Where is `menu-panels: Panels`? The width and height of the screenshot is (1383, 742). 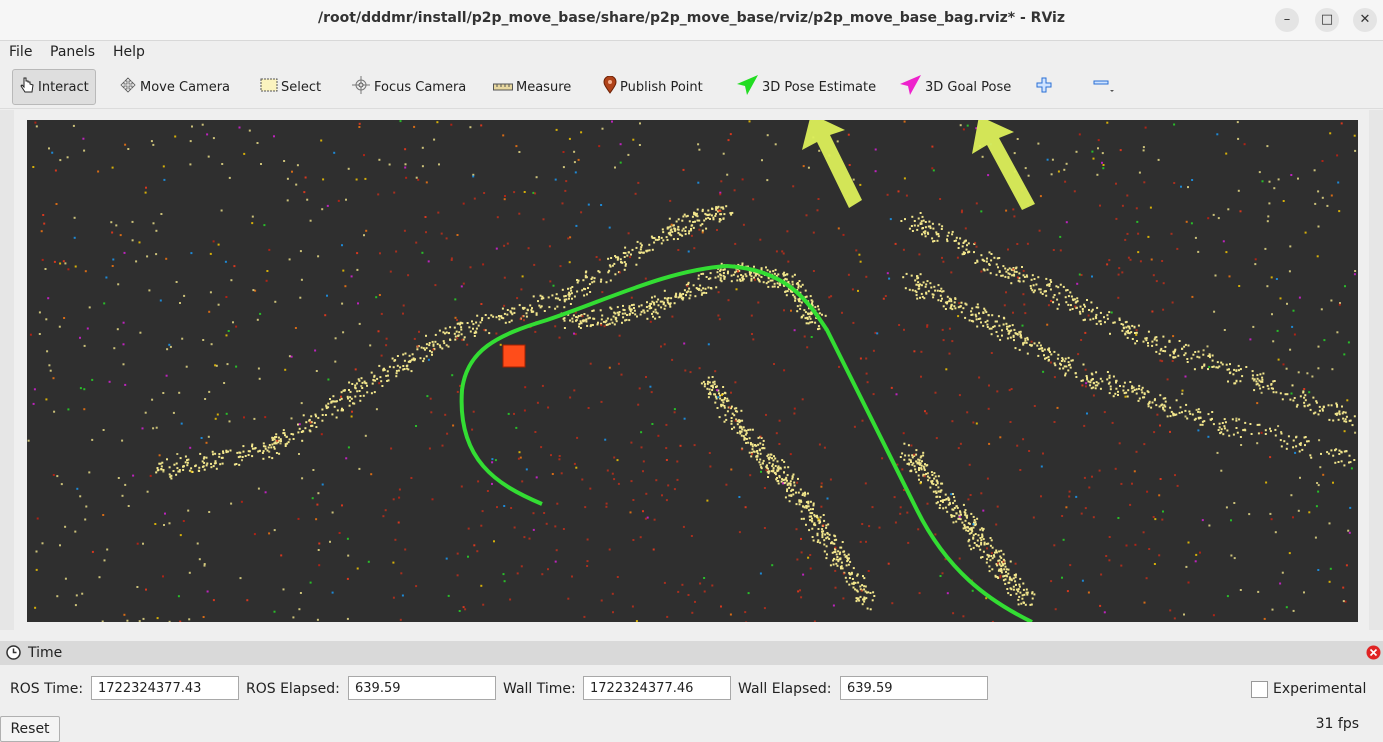 menu-panels: Panels is located at coordinates (72, 52).